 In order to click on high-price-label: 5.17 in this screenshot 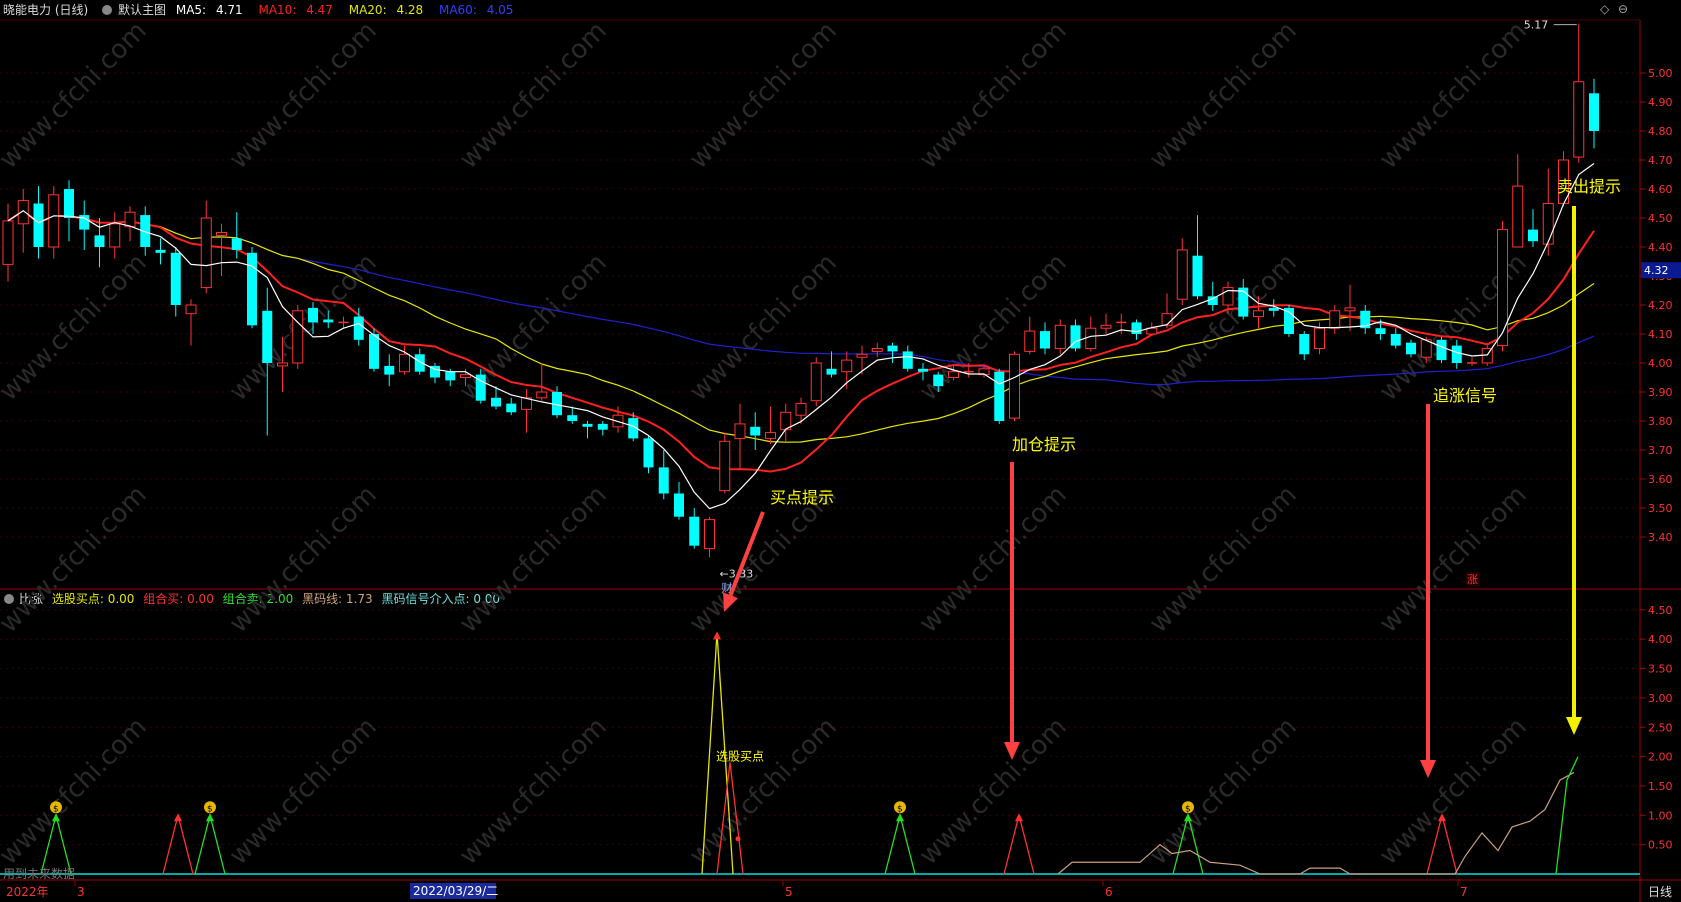, I will do `click(1536, 25)`.